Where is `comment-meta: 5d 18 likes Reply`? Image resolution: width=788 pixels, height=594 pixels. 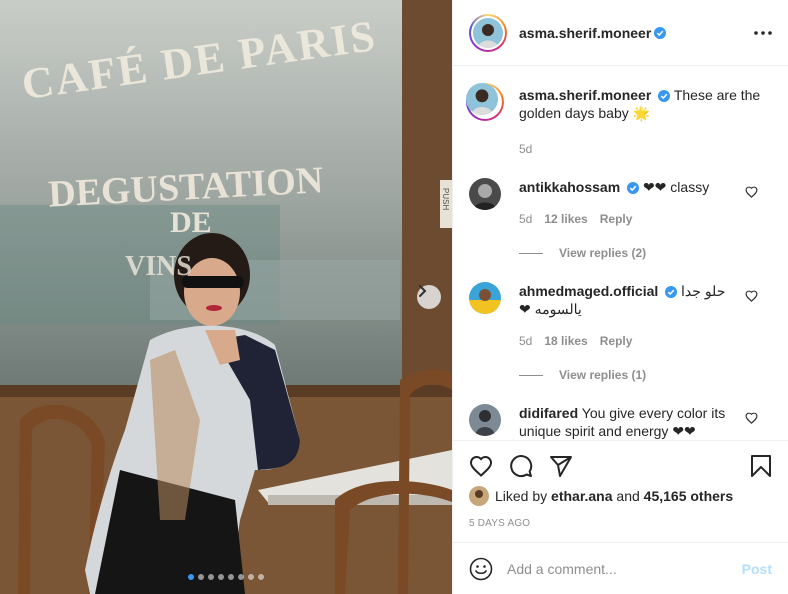 comment-meta: 5d 18 likes Reply is located at coordinates (575, 341).